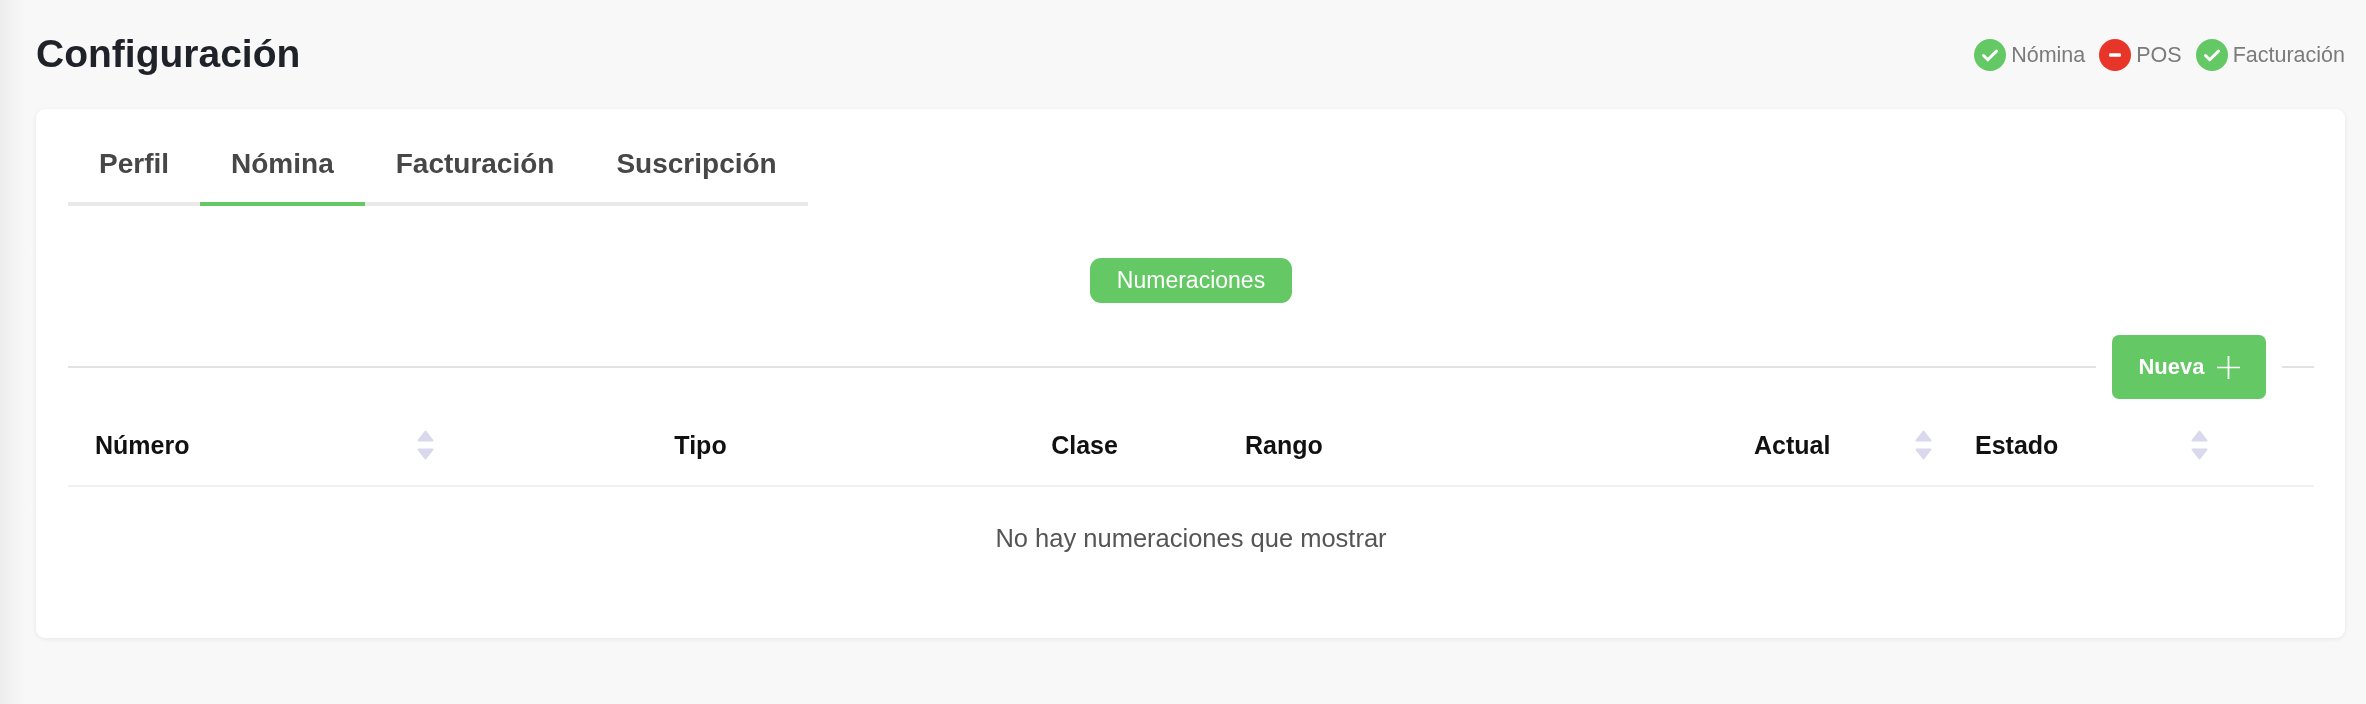 This screenshot has width=2366, height=704. What do you see at coordinates (2288, 55) in the screenshot?
I see `status-label: Facturación` at bounding box center [2288, 55].